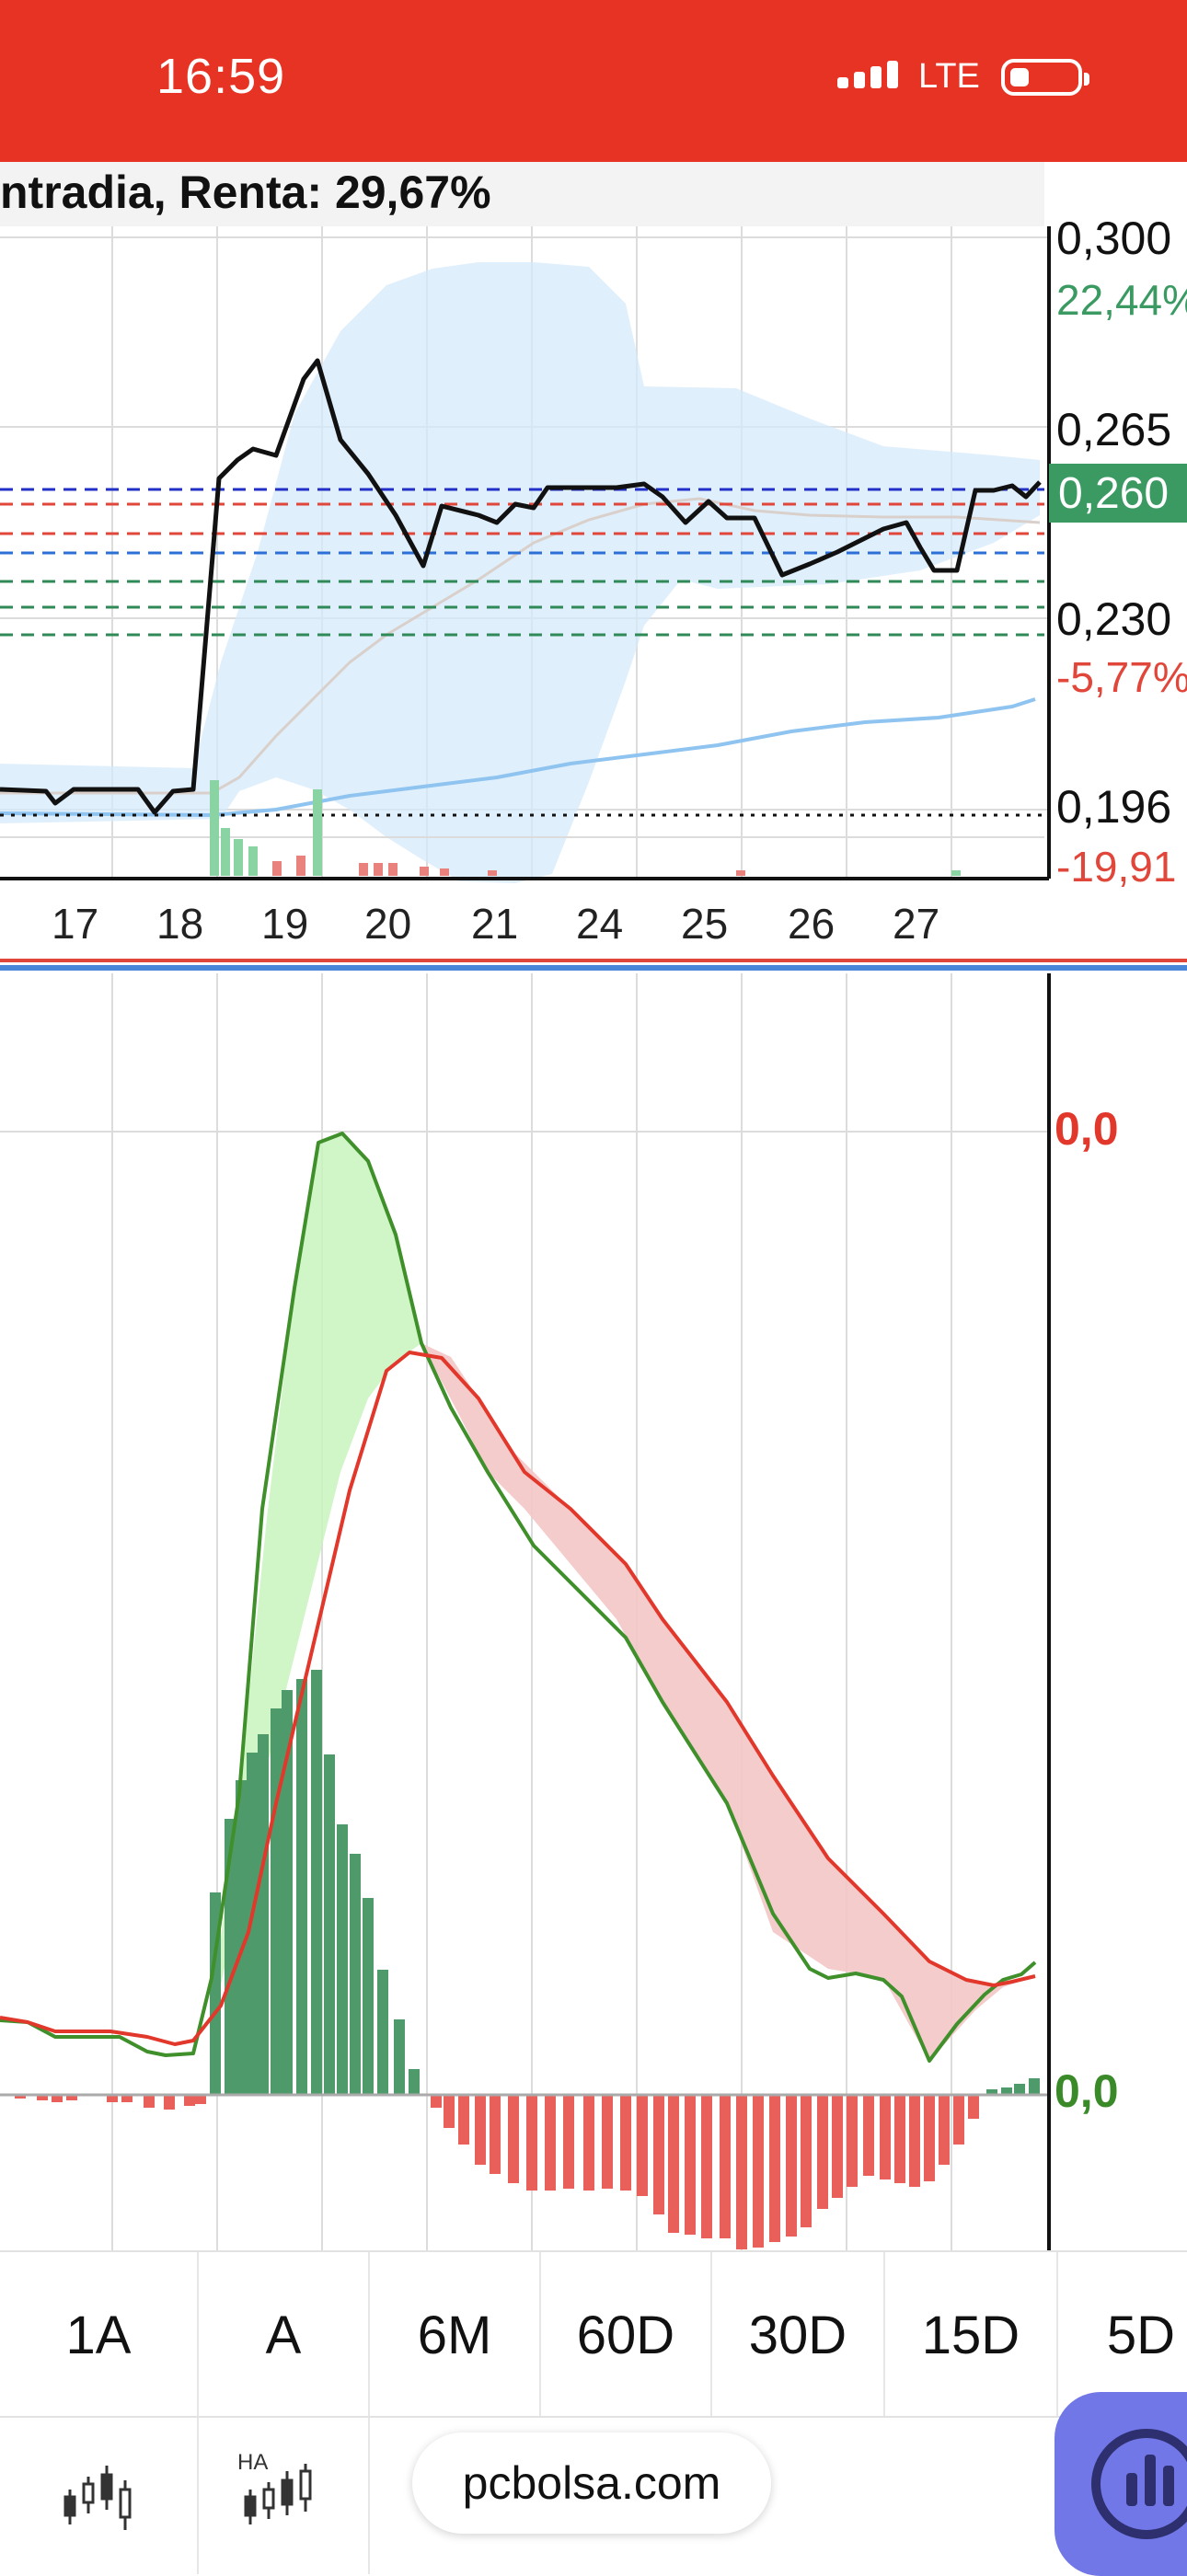 The width and height of the screenshot is (1187, 2576). I want to click on date-label: 18, so click(179, 924).